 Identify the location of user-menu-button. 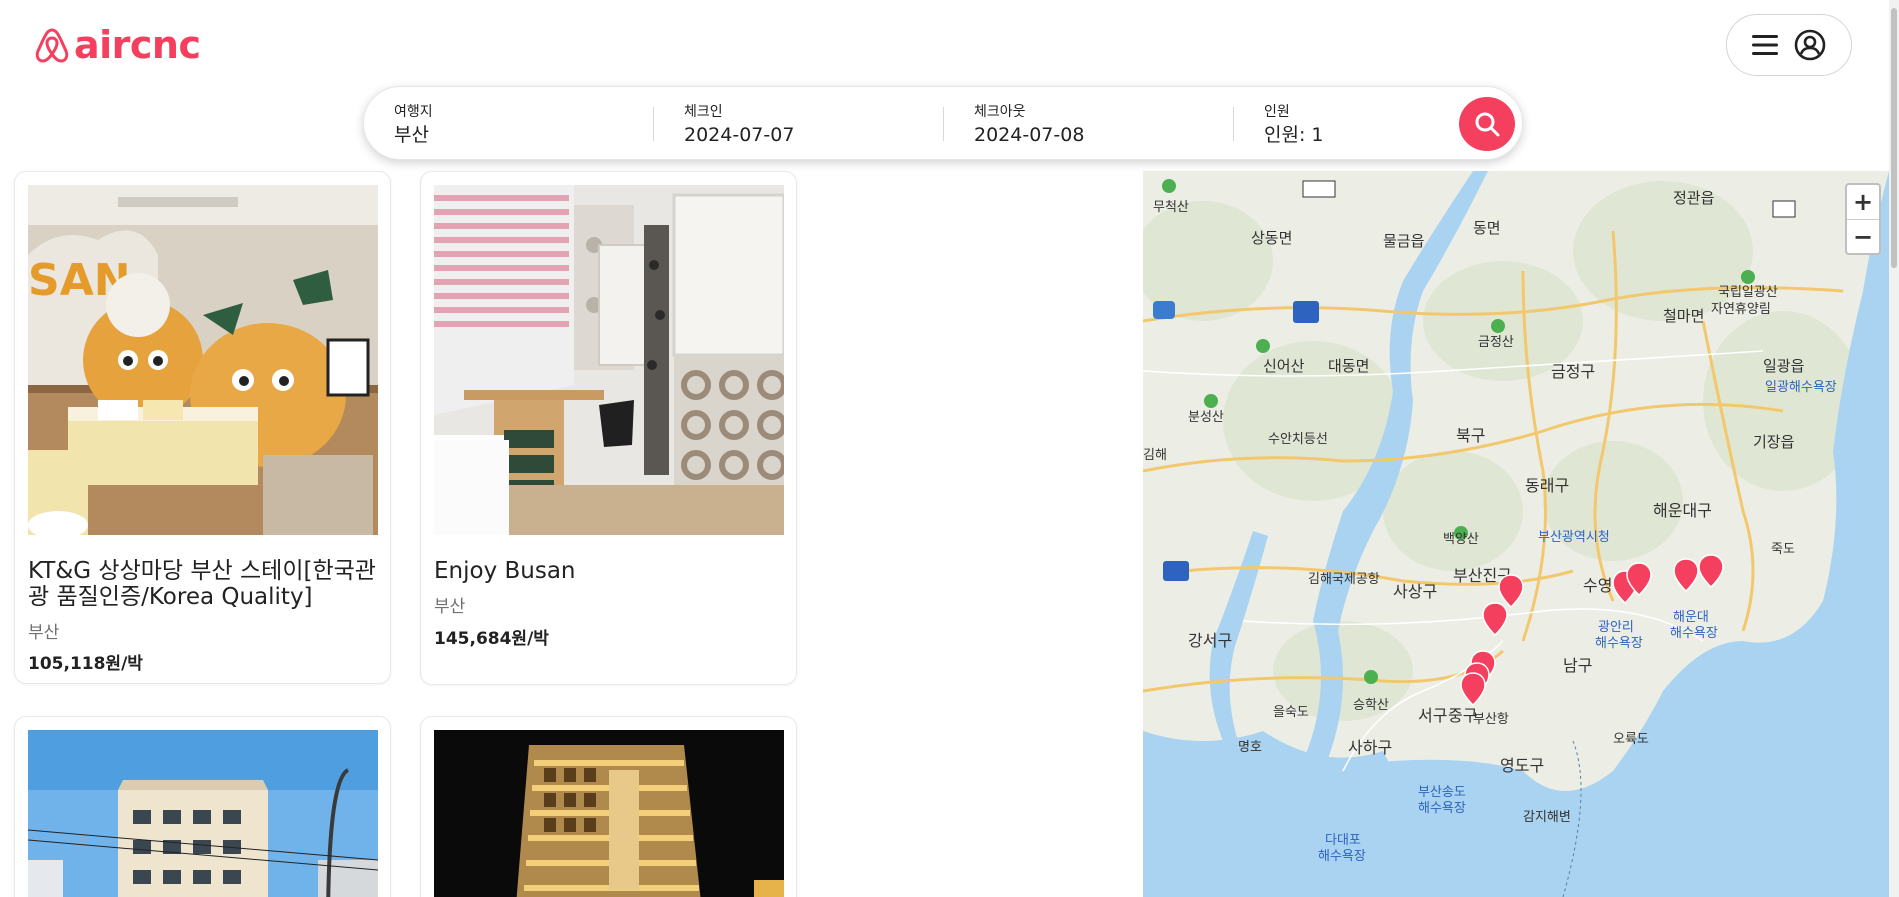
(1789, 45).